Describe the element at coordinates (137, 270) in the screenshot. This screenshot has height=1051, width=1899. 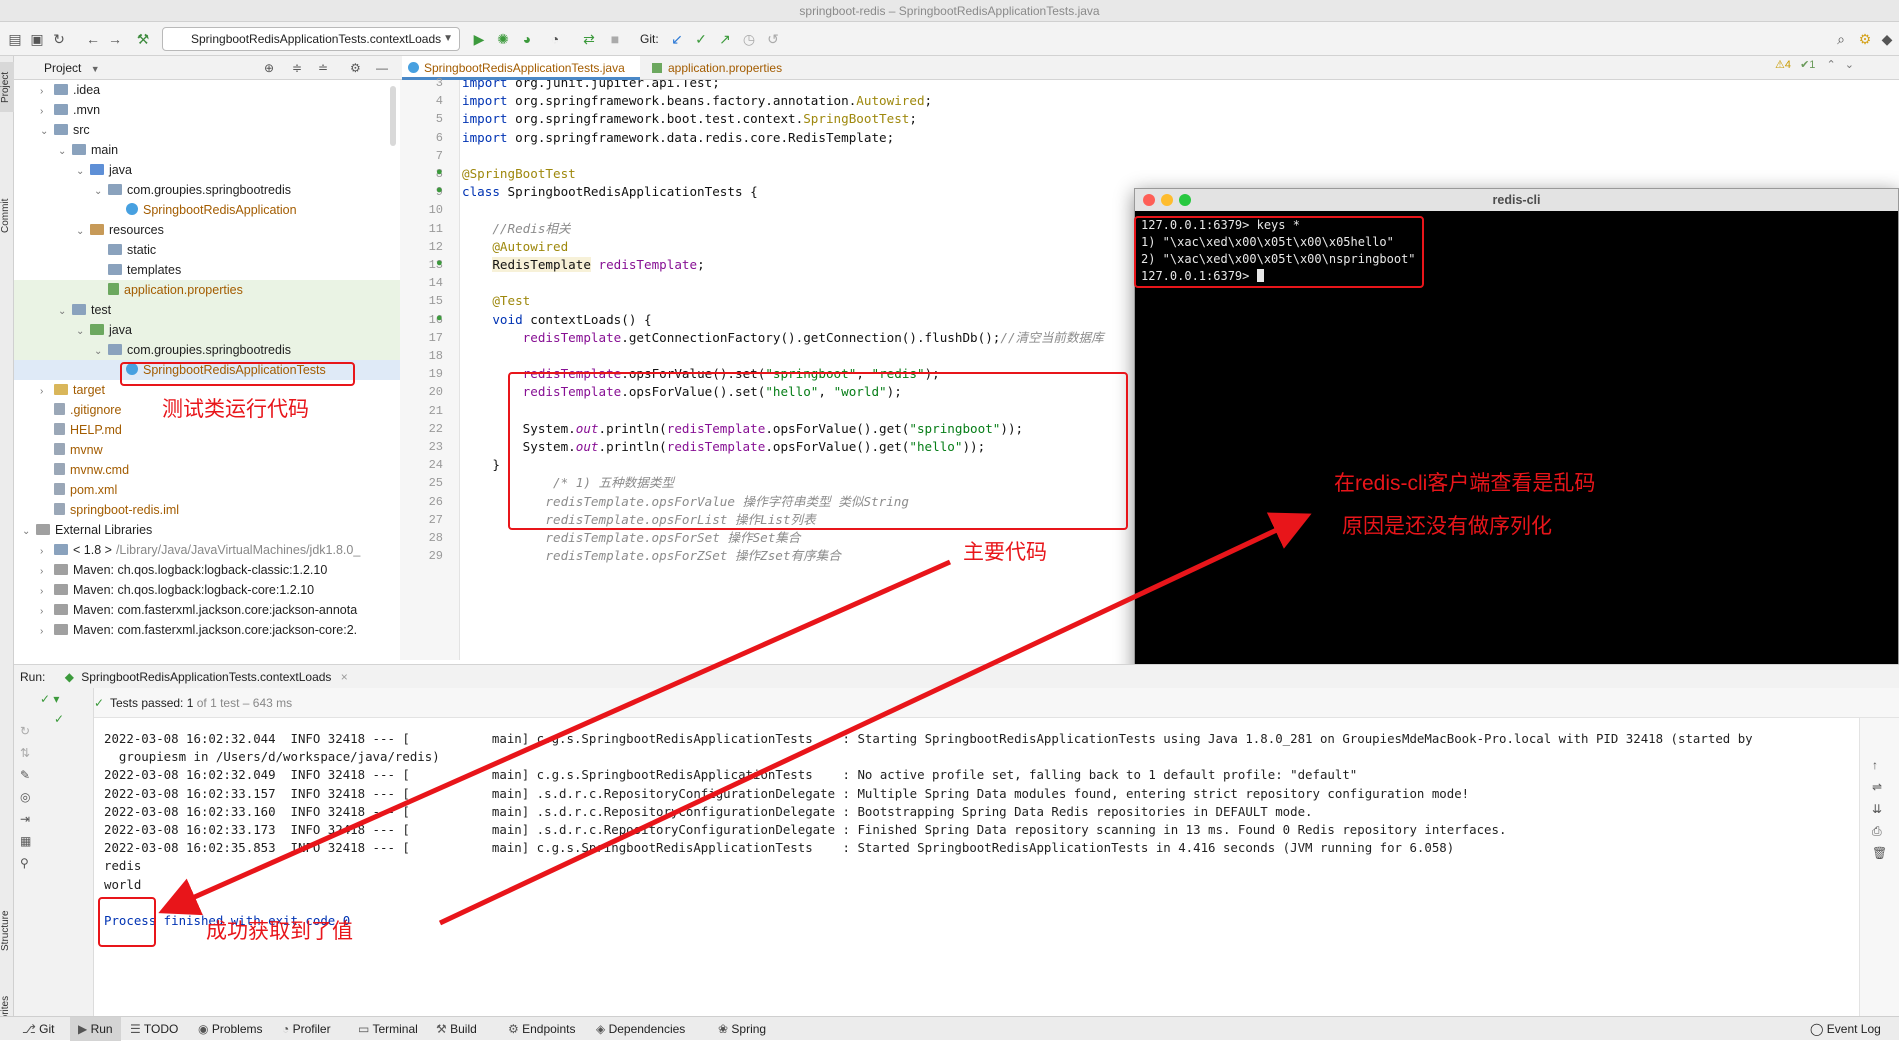
I see `tree-item: templates` at that location.